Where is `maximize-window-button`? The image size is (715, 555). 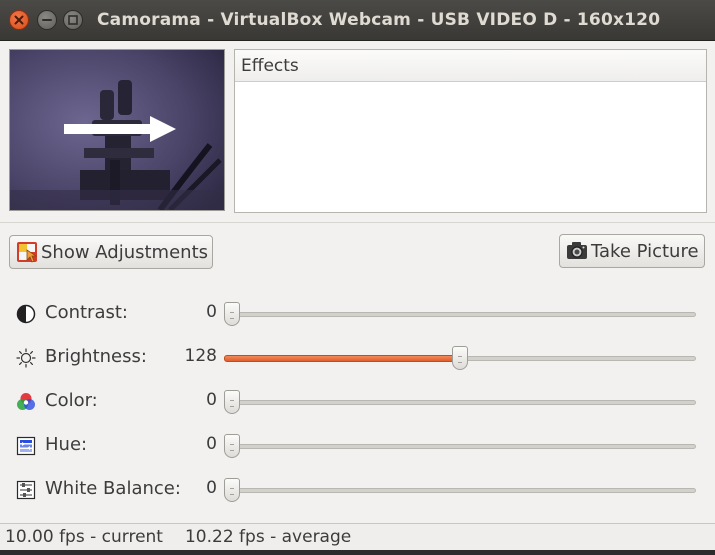 maximize-window-button is located at coordinates (73, 20).